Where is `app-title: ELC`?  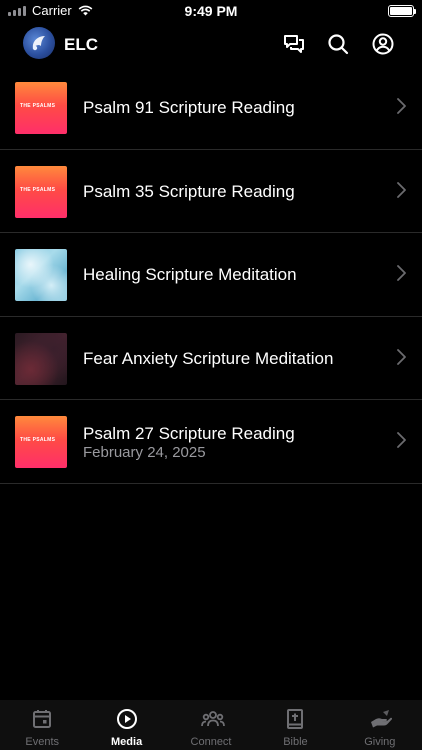
app-title: ELC is located at coordinates (81, 44).